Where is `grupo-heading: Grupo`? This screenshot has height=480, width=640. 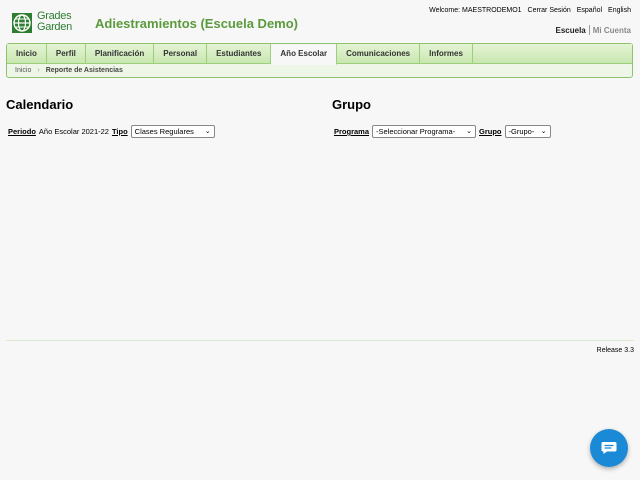 grupo-heading: Grupo is located at coordinates (351, 104).